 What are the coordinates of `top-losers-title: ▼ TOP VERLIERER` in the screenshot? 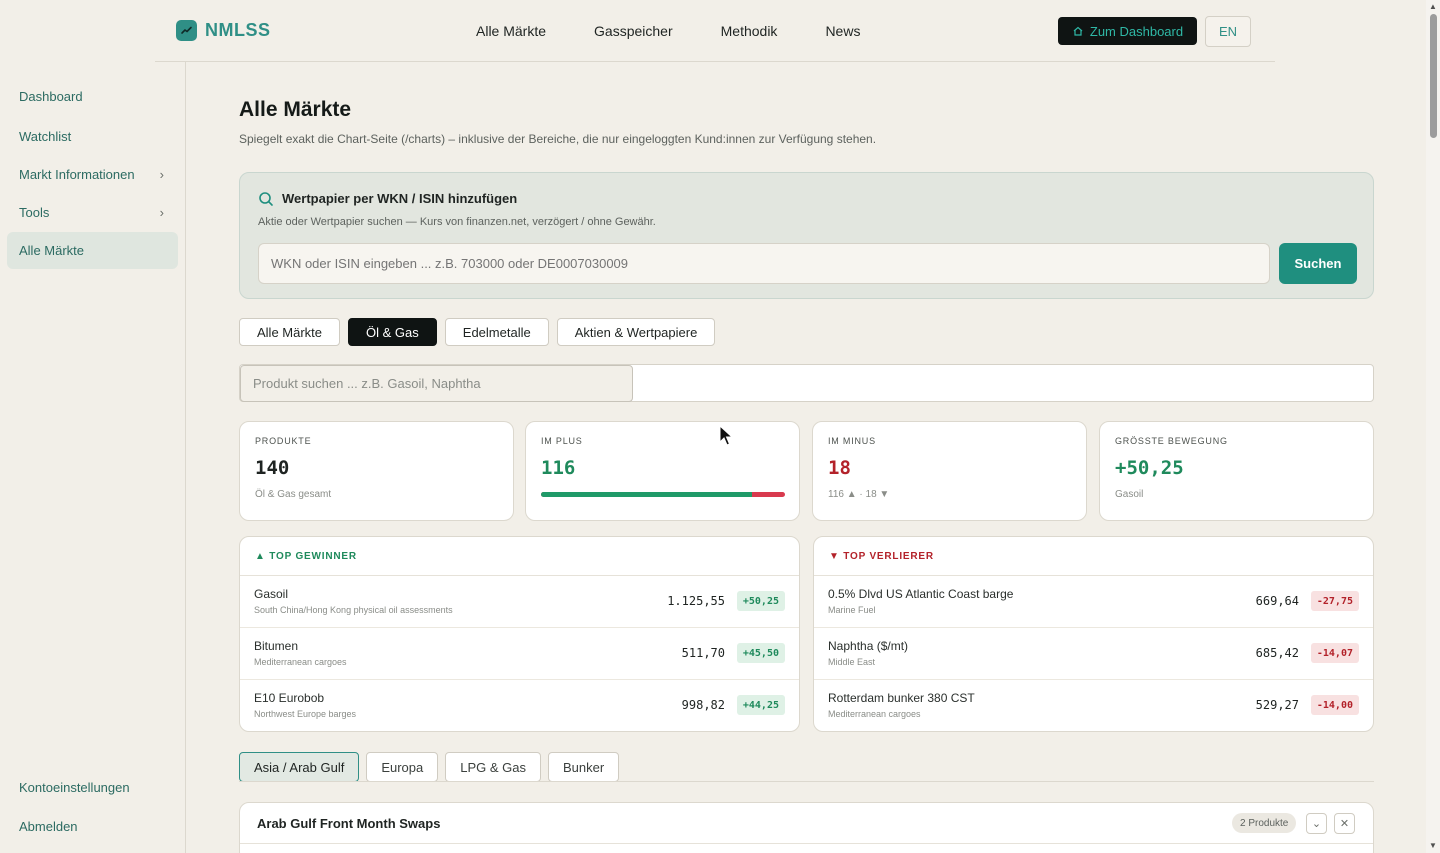 It's located at (1093, 556).